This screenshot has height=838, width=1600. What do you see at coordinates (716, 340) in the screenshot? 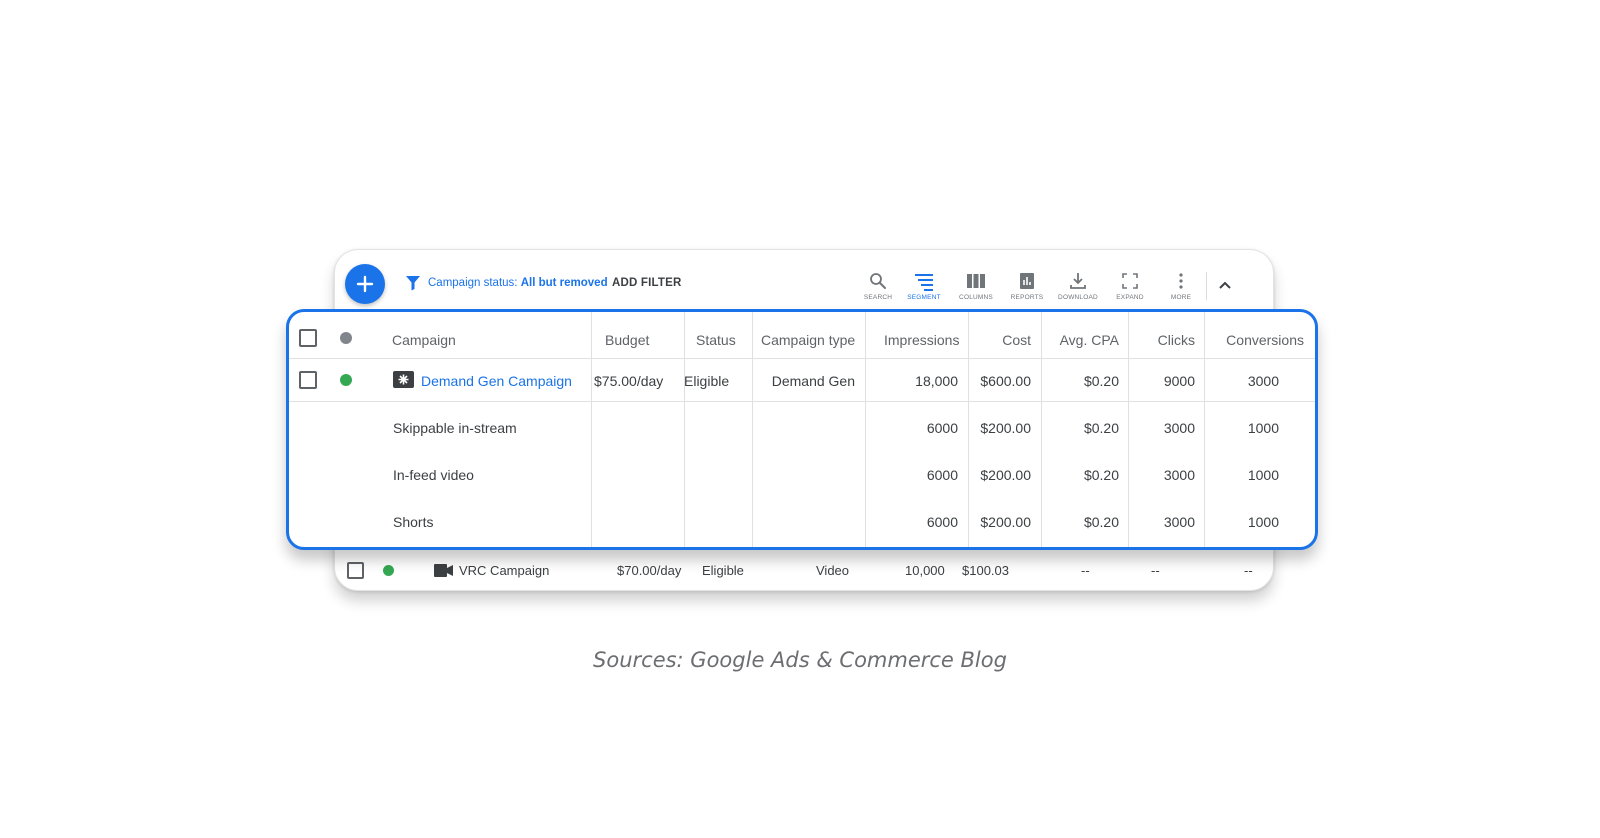
I see `header-status: Status` at bounding box center [716, 340].